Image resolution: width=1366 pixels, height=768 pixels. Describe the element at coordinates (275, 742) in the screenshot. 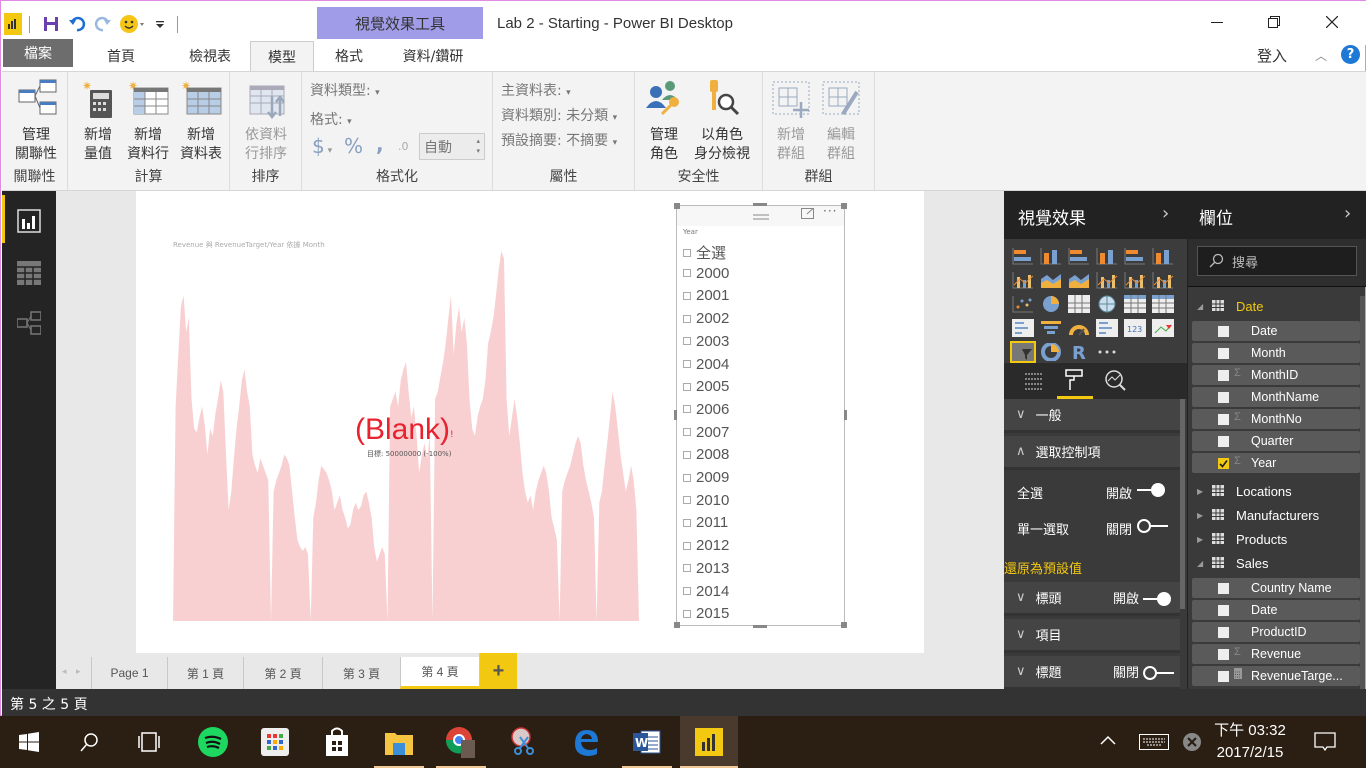

I see `app-launcher` at that location.